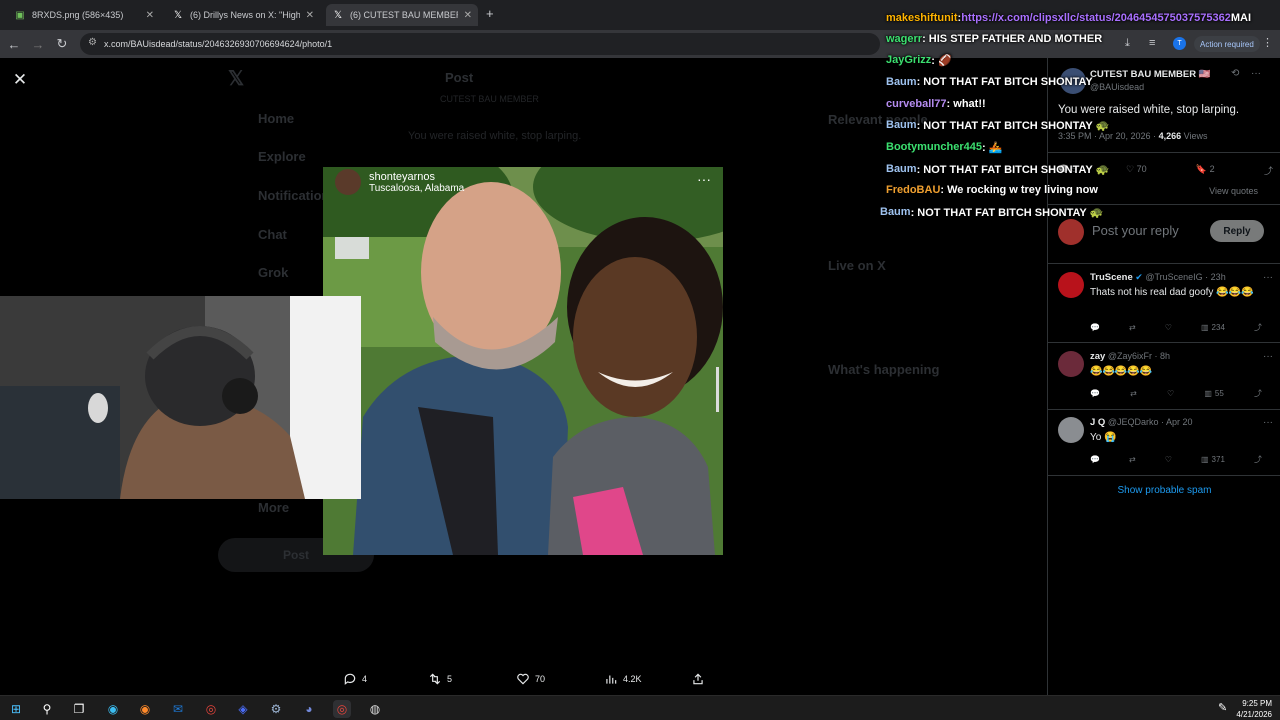  I want to click on views-icon: ▥ 234, so click(1213, 327).